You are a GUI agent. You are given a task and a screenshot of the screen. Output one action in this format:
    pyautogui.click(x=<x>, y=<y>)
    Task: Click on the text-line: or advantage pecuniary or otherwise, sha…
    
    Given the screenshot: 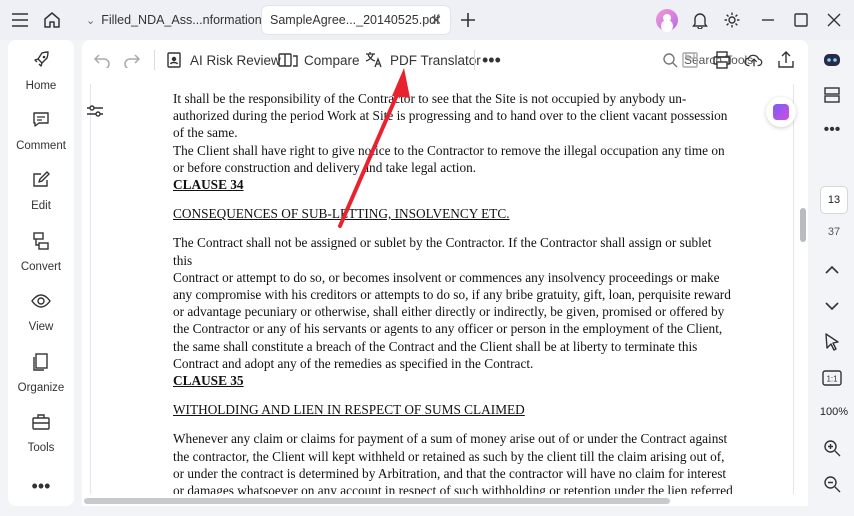 What is the action you would take?
    pyautogui.click(x=449, y=312)
    